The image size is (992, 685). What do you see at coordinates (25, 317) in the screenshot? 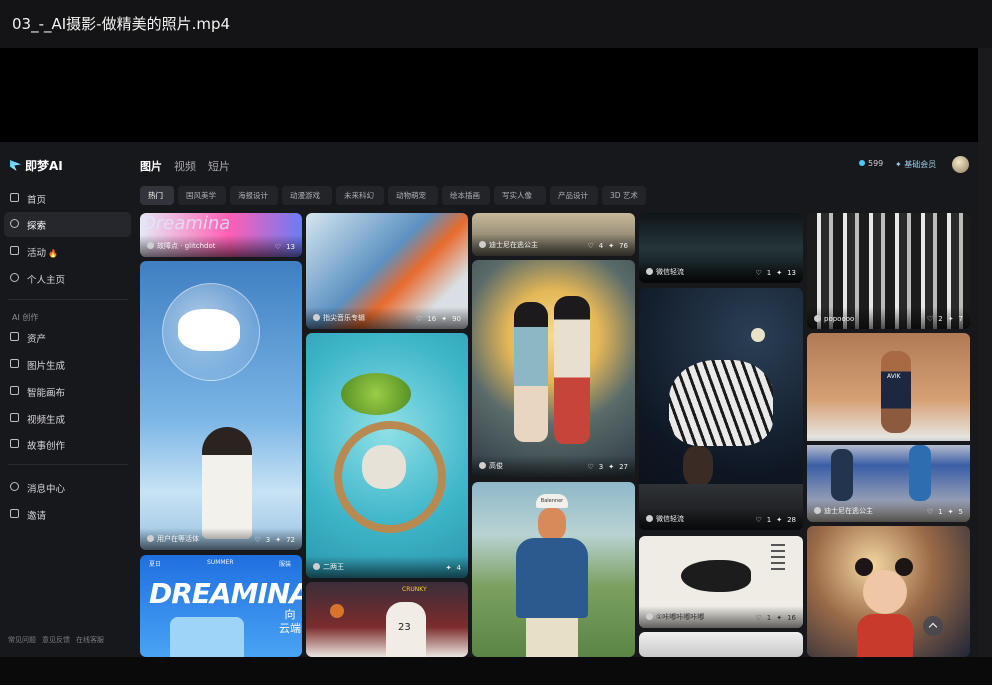
I see `section-label-ai-create: AI 创作` at bounding box center [25, 317].